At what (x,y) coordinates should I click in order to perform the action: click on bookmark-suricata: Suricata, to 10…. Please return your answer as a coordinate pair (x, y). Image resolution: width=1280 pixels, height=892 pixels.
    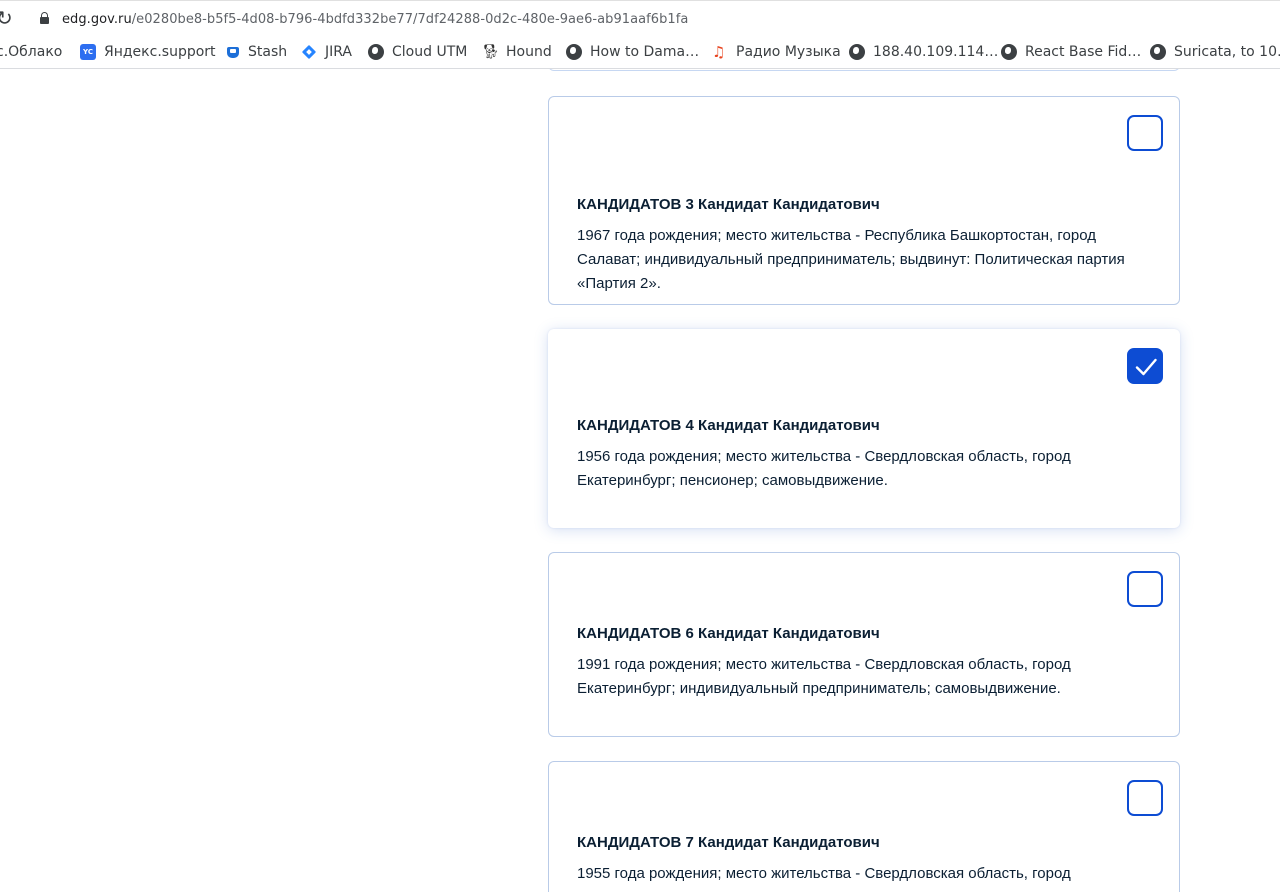
    Looking at the image, I should click on (1215, 52).